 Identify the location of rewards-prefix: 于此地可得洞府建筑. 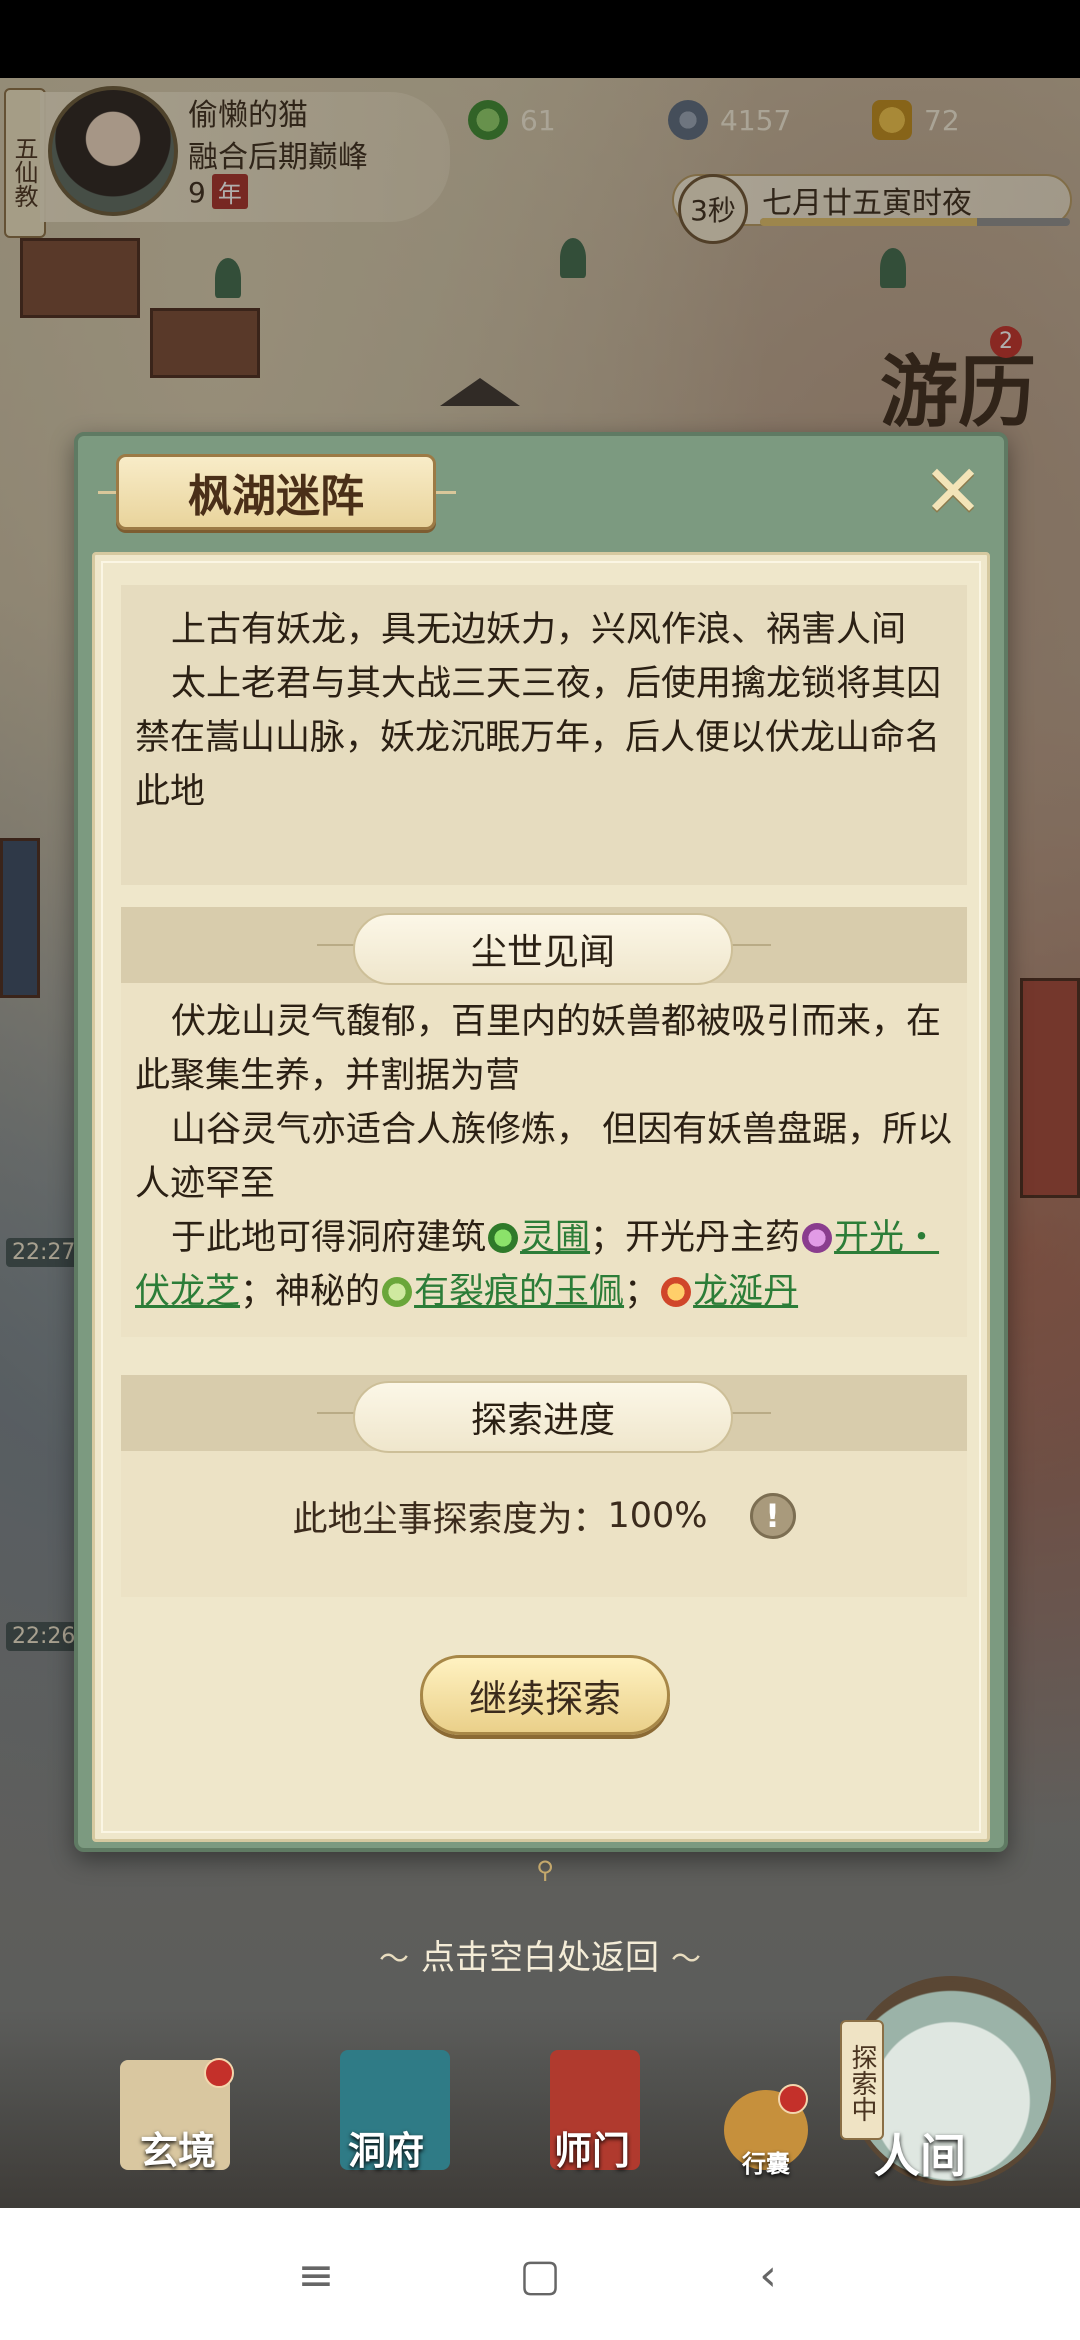
(329, 1238).